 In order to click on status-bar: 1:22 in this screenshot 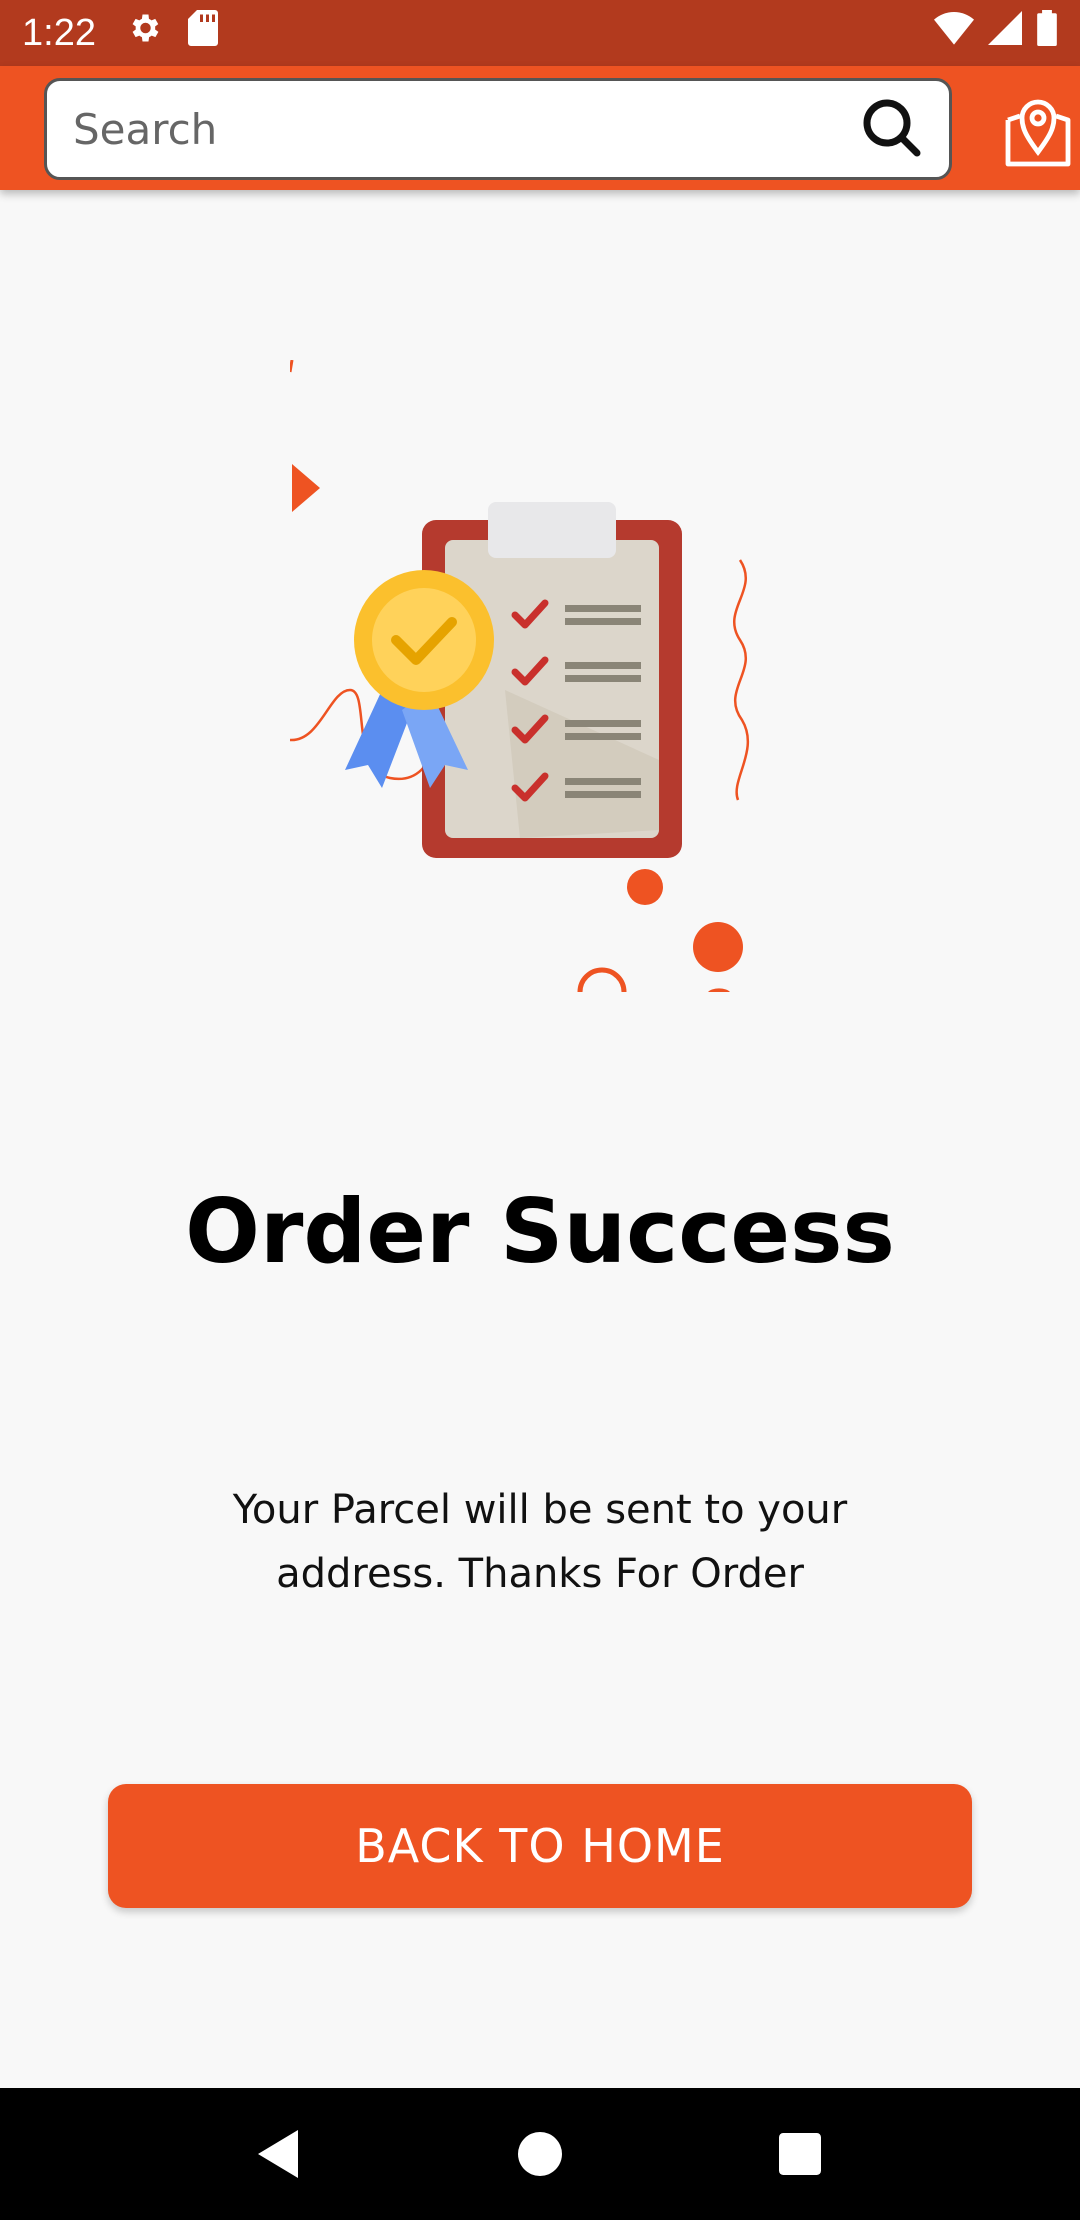, I will do `click(540, 33)`.